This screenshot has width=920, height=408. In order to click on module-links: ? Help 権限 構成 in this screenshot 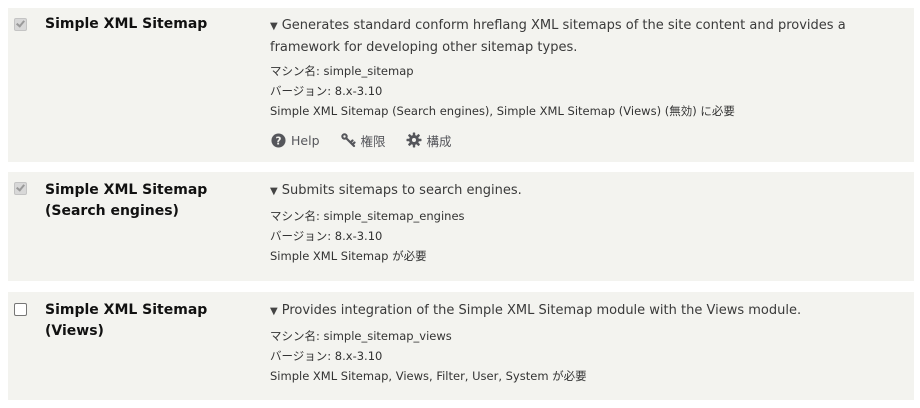, I will do `click(371, 140)`.